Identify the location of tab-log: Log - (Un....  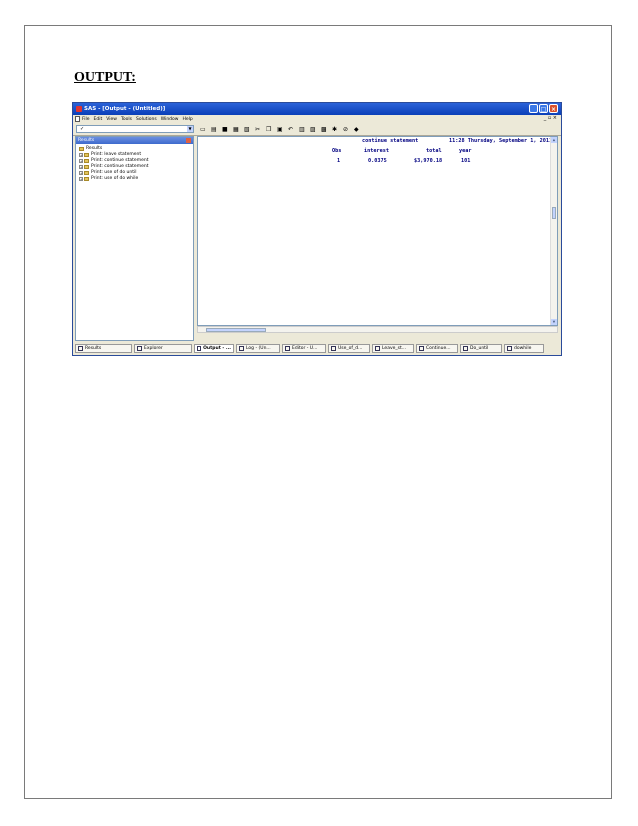
(258, 348).